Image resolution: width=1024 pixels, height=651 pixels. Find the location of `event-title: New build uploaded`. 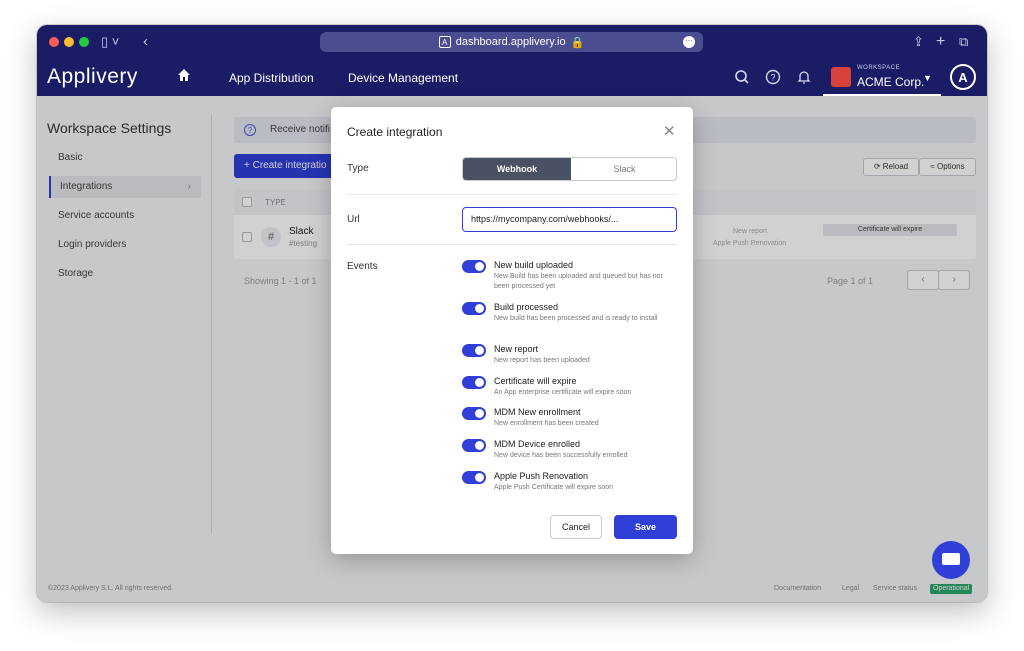

event-title: New build uploaded is located at coordinates (534, 265).